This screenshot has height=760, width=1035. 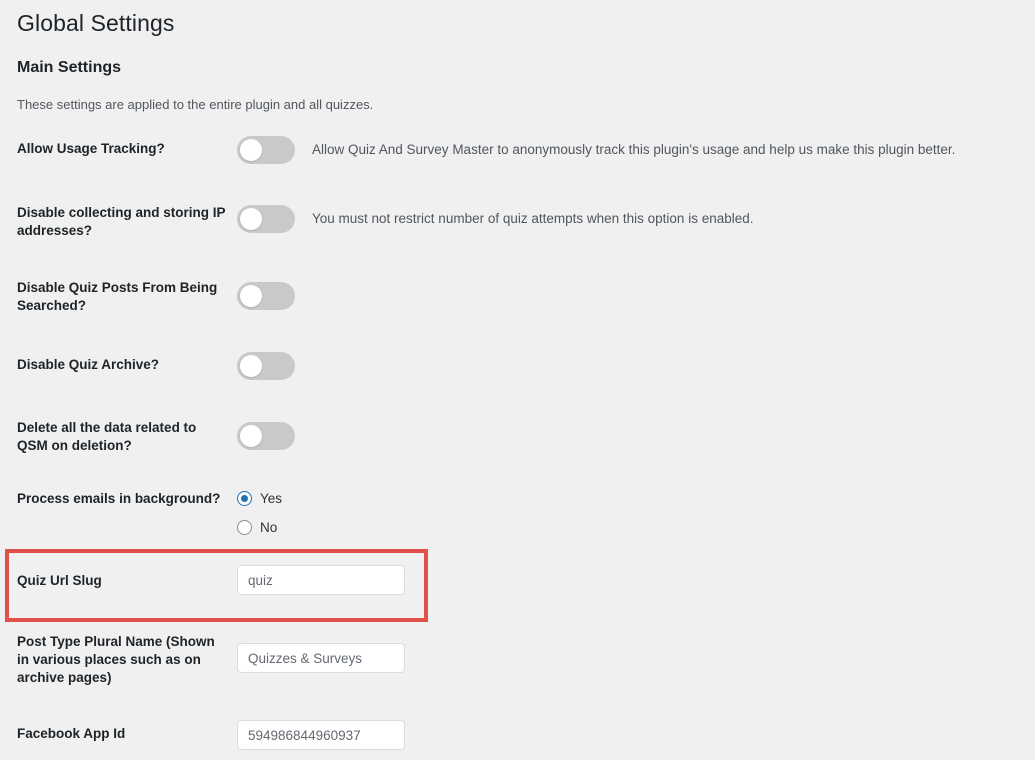 I want to click on setting-label: Process emails in background?, so click(x=119, y=498).